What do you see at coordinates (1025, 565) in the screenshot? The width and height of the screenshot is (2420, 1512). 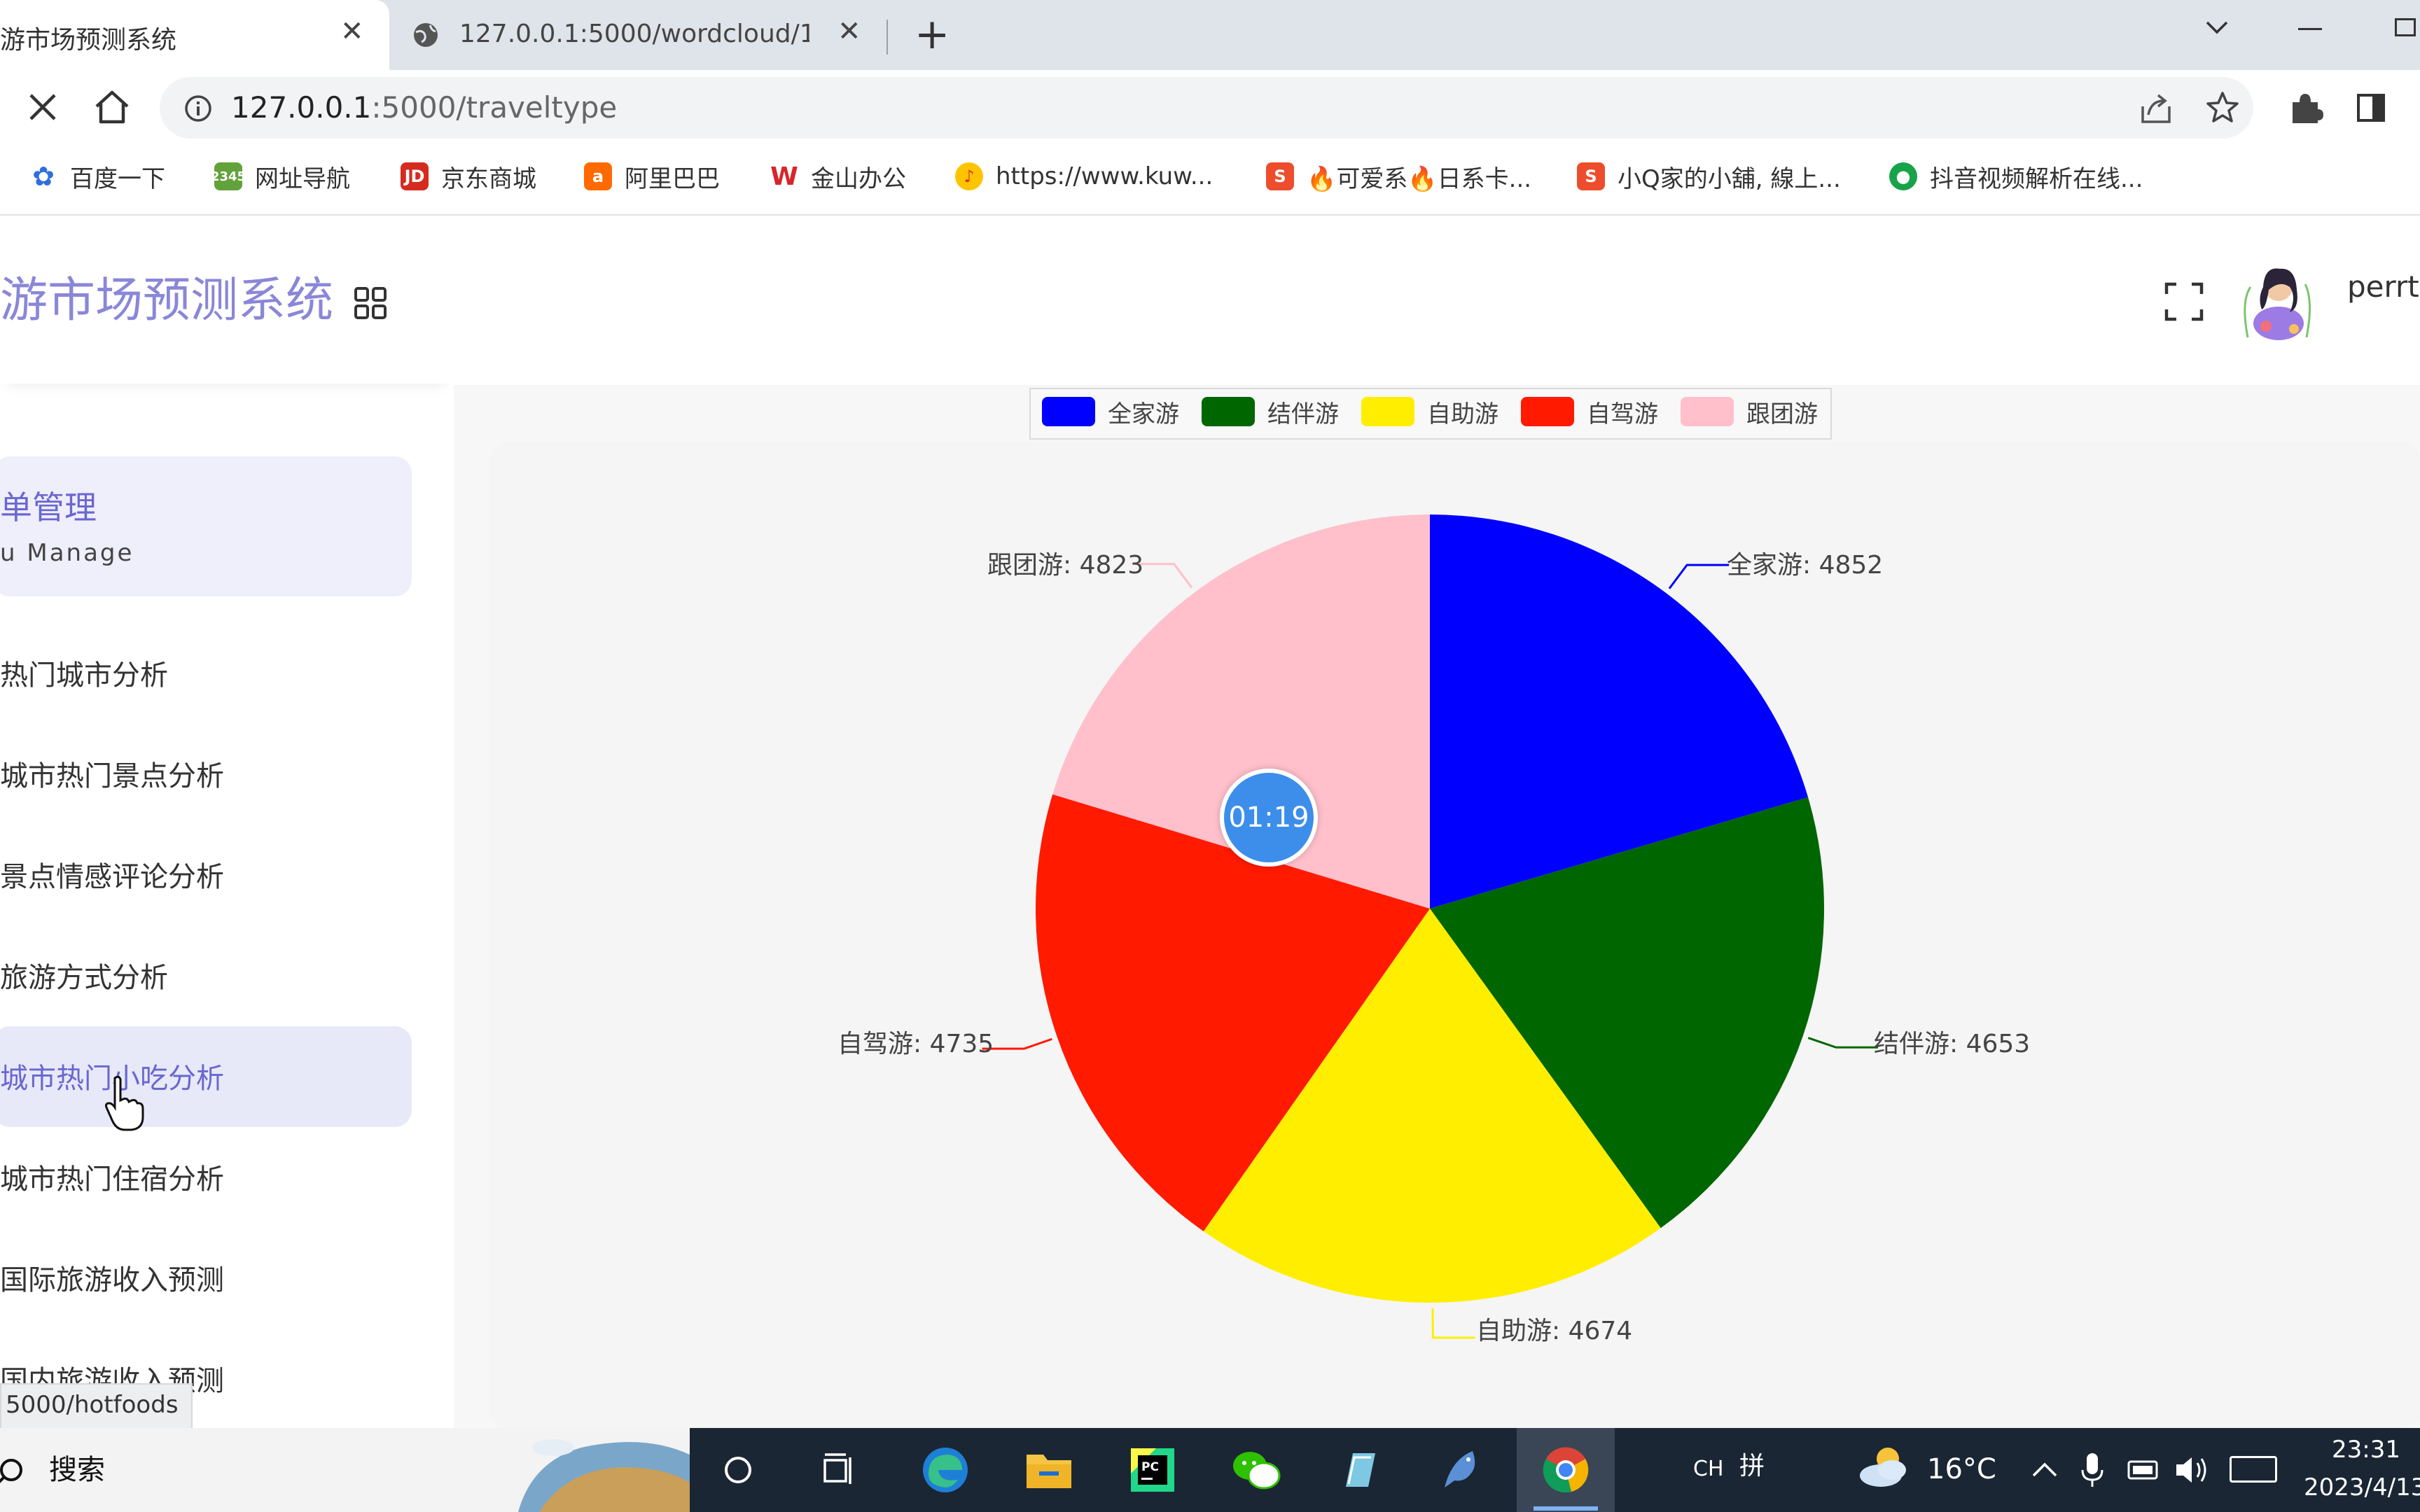 I see `slice-label-name: 跟团游` at bounding box center [1025, 565].